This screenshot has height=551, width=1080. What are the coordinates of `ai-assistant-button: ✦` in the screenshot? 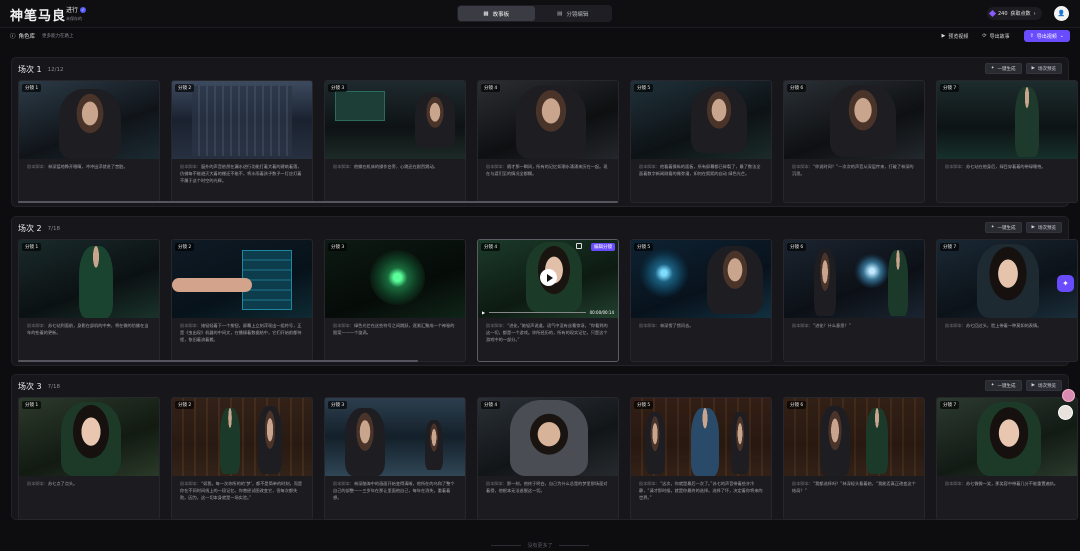 It's located at (1065, 283).